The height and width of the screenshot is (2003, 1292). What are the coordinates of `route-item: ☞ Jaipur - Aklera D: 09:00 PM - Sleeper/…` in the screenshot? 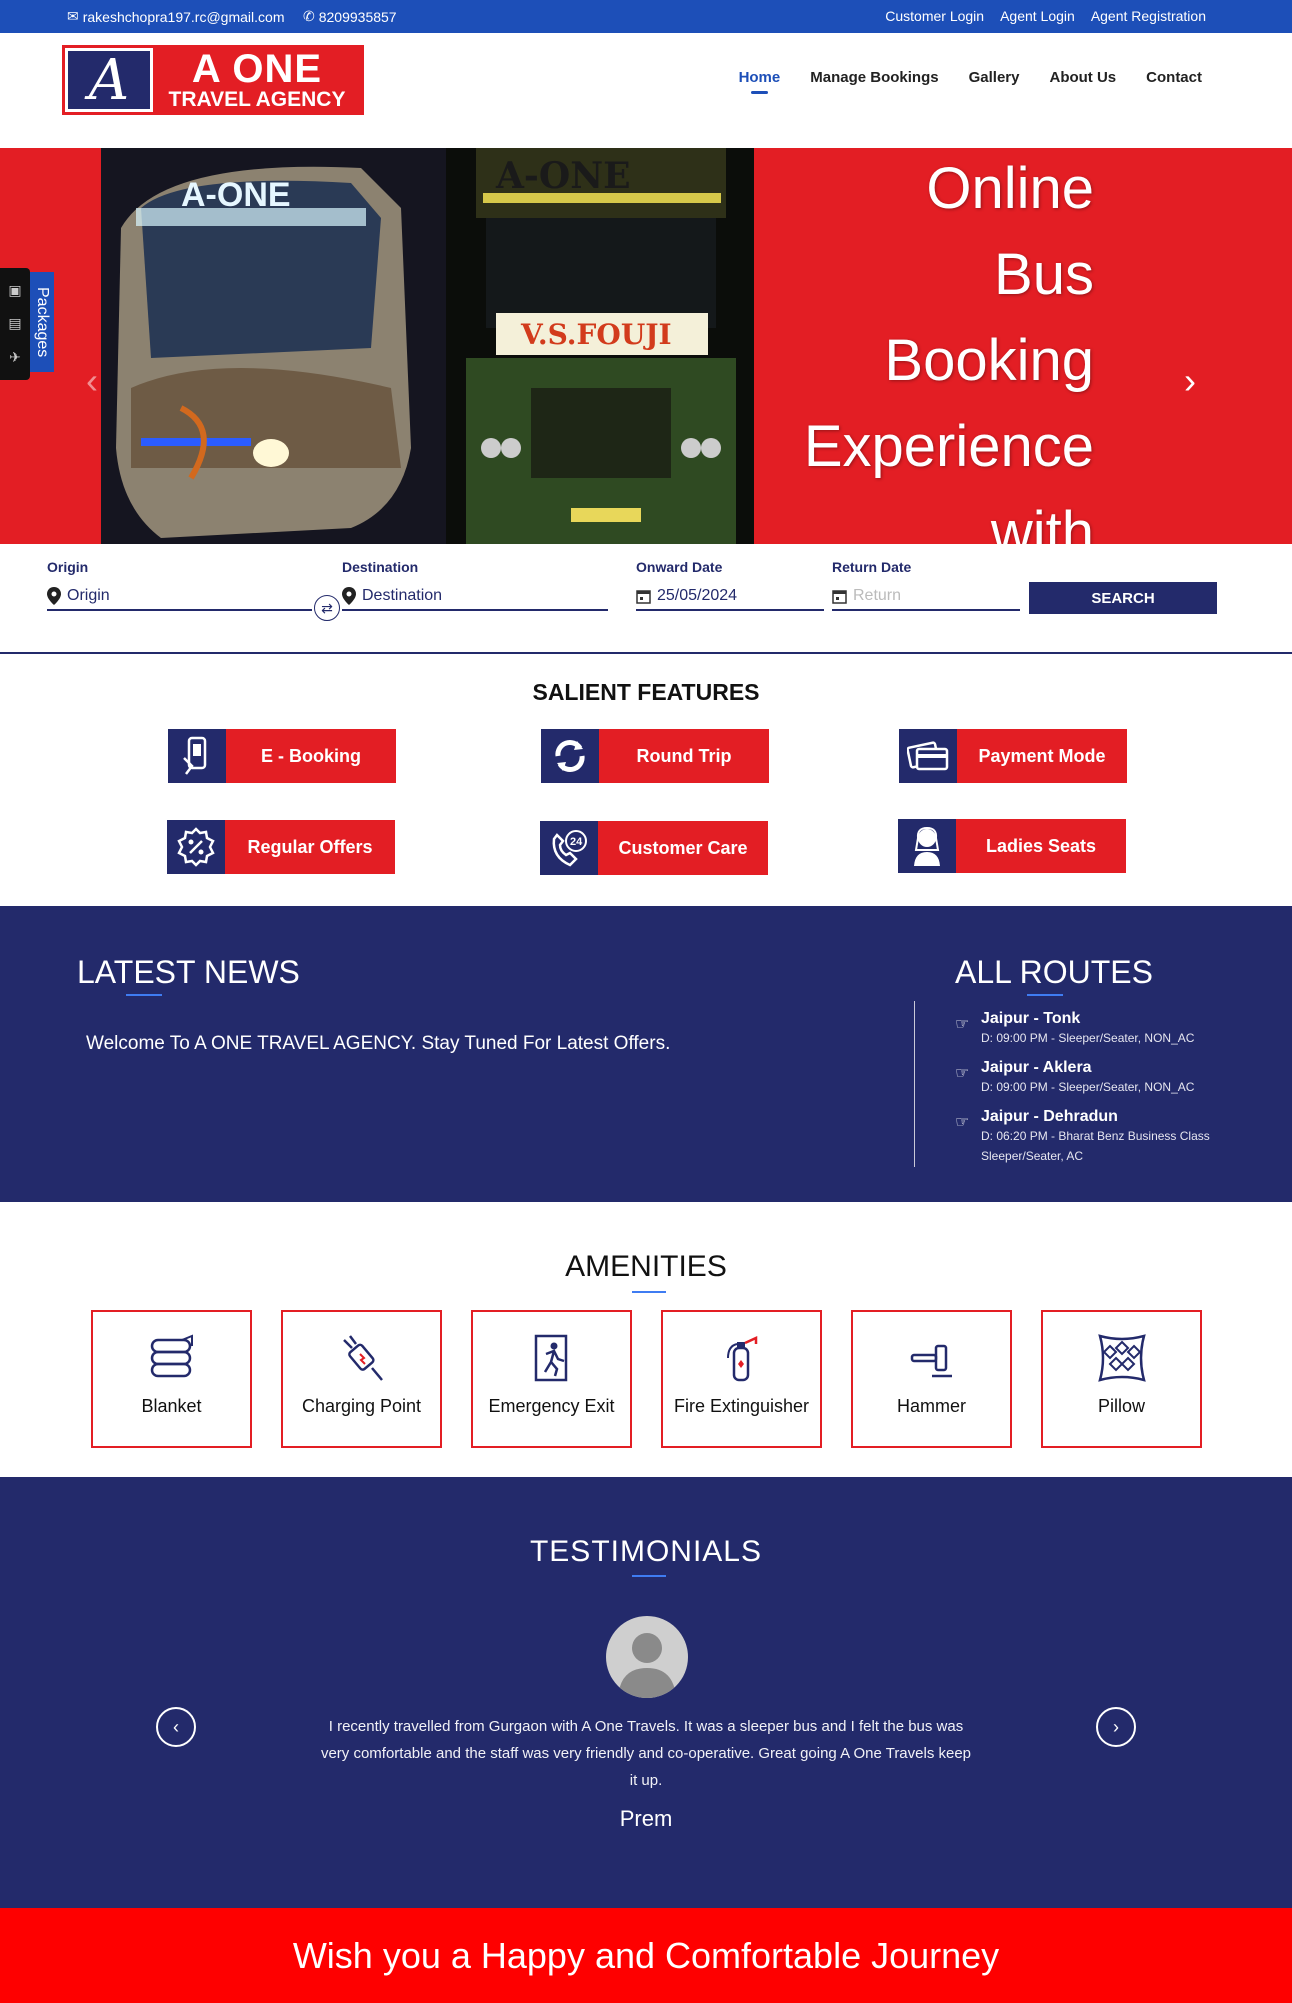 It's located at (1085, 1078).